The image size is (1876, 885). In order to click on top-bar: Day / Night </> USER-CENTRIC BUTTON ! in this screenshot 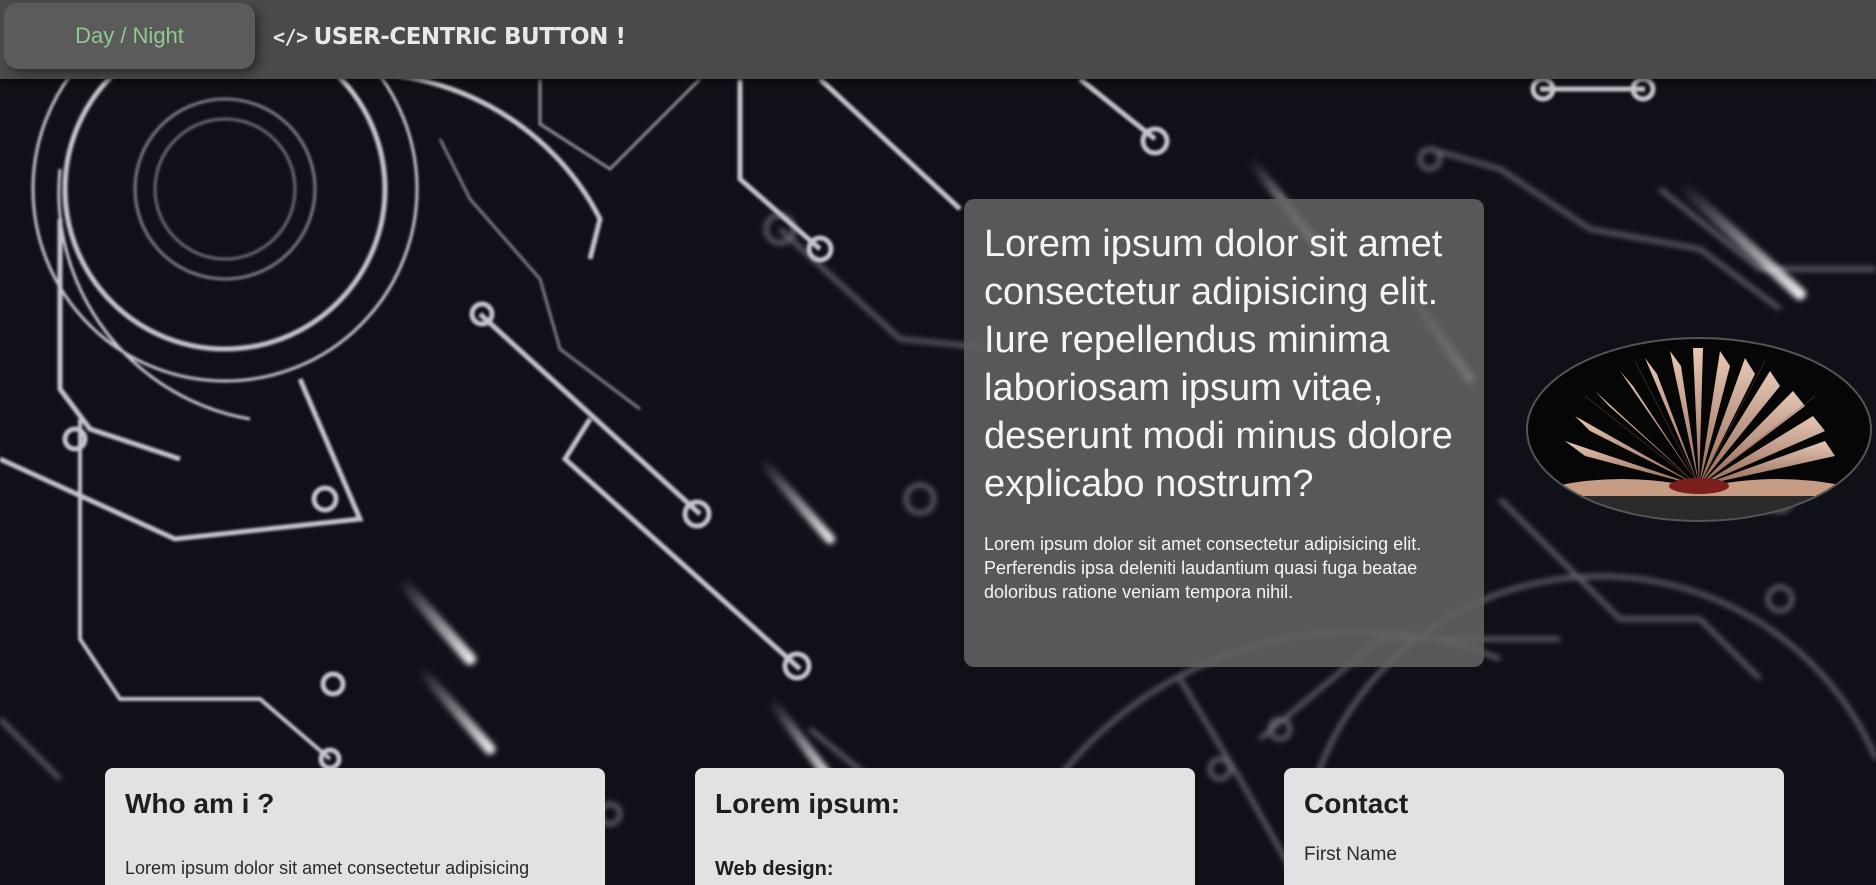, I will do `click(938, 39)`.